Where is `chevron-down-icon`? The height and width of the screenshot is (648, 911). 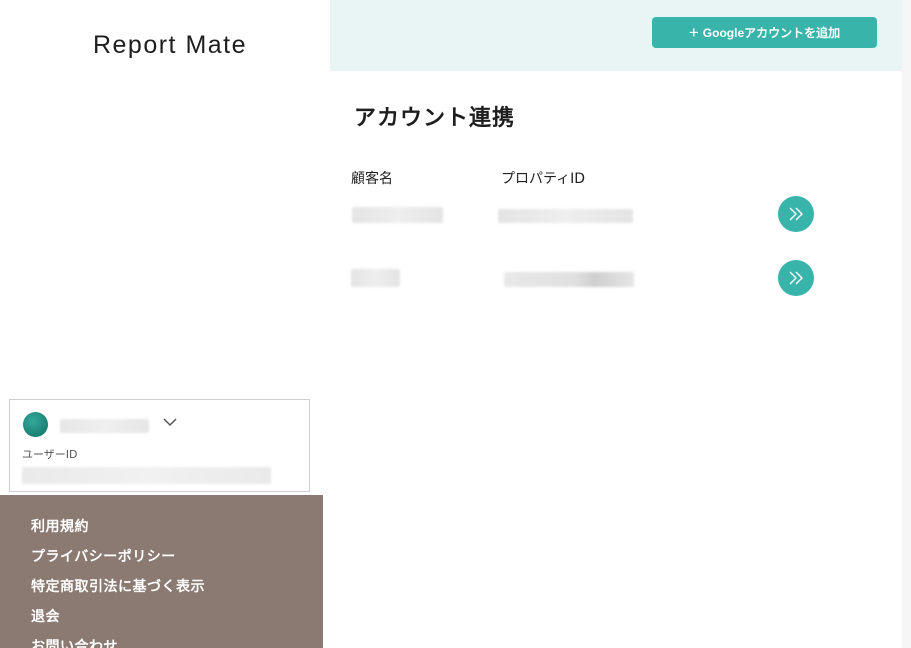 chevron-down-icon is located at coordinates (170, 422).